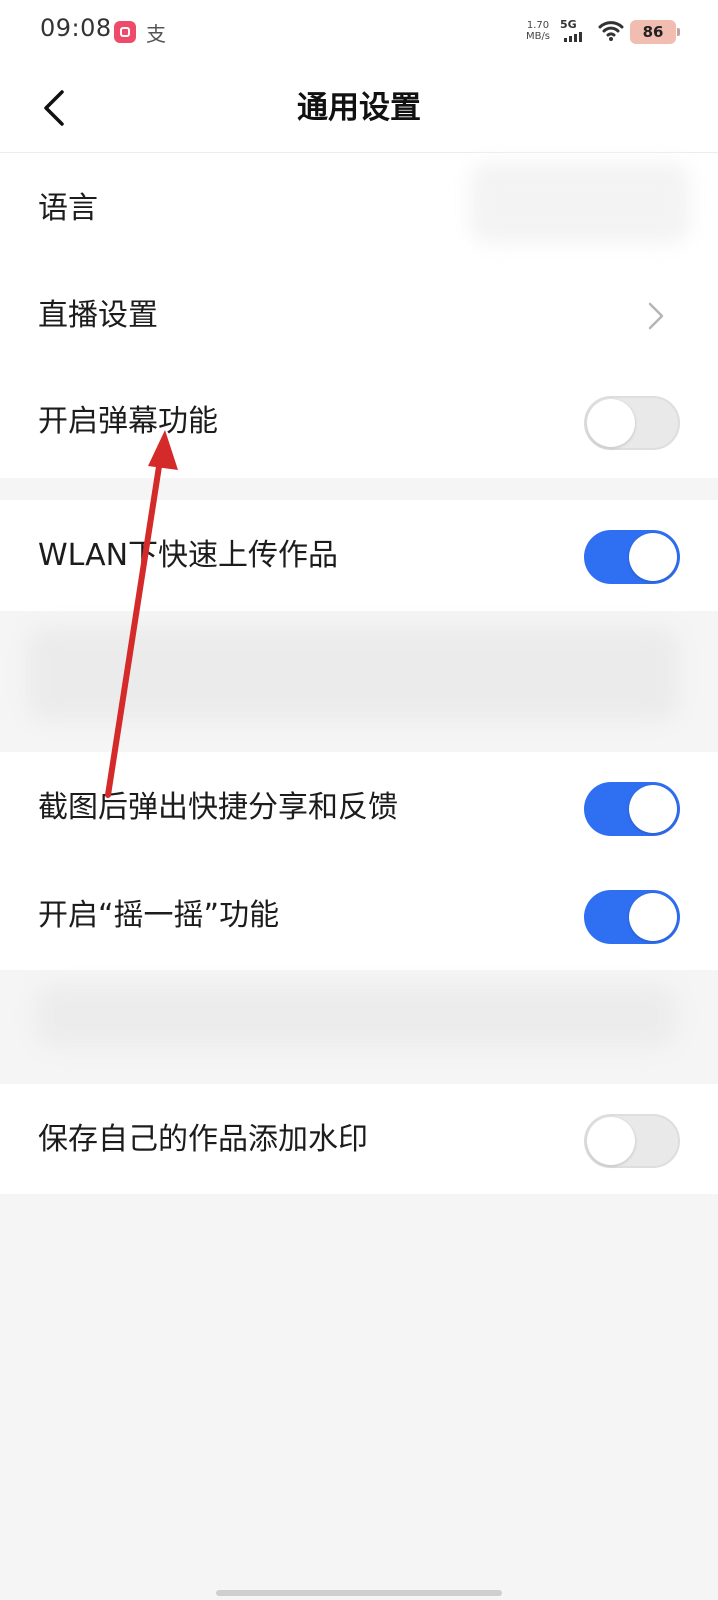 This screenshot has height=1600, width=718. I want to click on danmaku-label: 开启弹幕功能, so click(128, 421).